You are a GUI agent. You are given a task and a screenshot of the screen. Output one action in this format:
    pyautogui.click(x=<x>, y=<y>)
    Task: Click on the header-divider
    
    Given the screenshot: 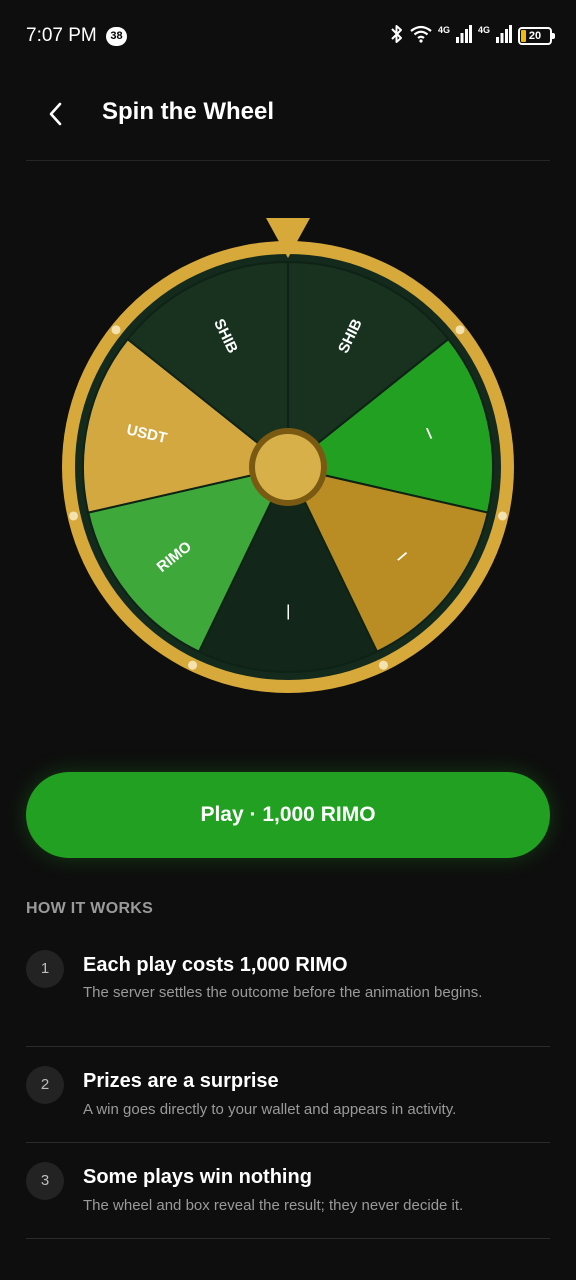 What is the action you would take?
    pyautogui.click(x=288, y=160)
    